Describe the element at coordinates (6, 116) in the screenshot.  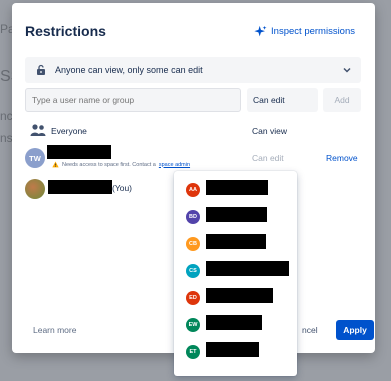
I see `background-text: nc` at that location.